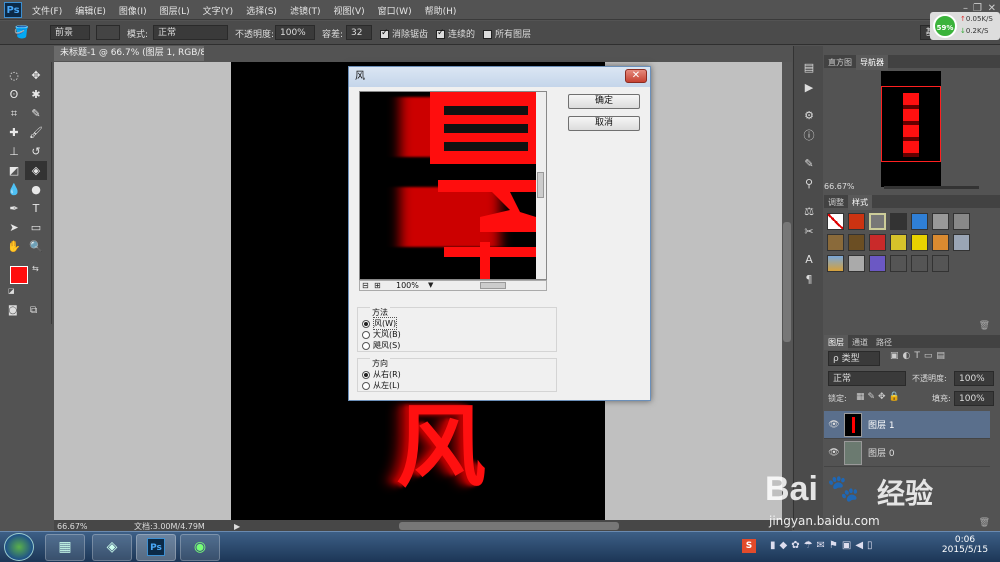  What do you see at coordinates (19, 275) in the screenshot?
I see `foreground-color-swatch` at bounding box center [19, 275].